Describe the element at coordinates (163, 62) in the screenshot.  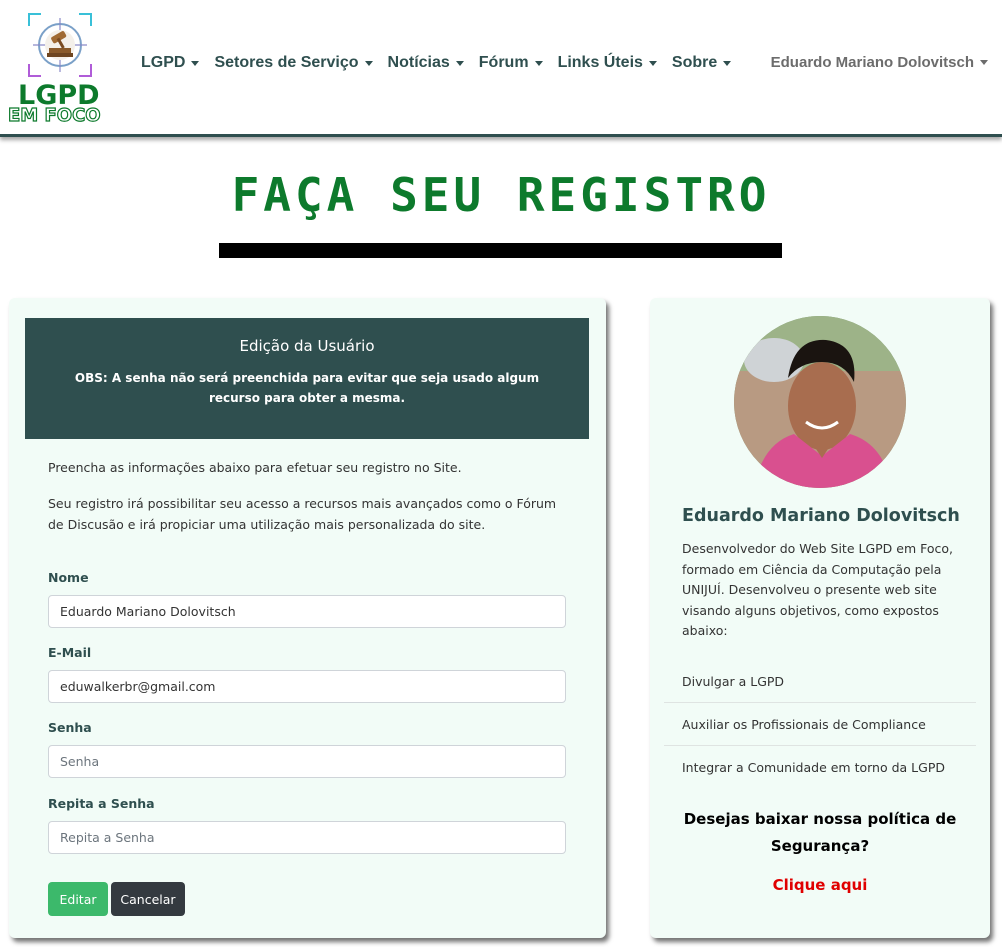
I see `nav-item-label: LGPD` at that location.